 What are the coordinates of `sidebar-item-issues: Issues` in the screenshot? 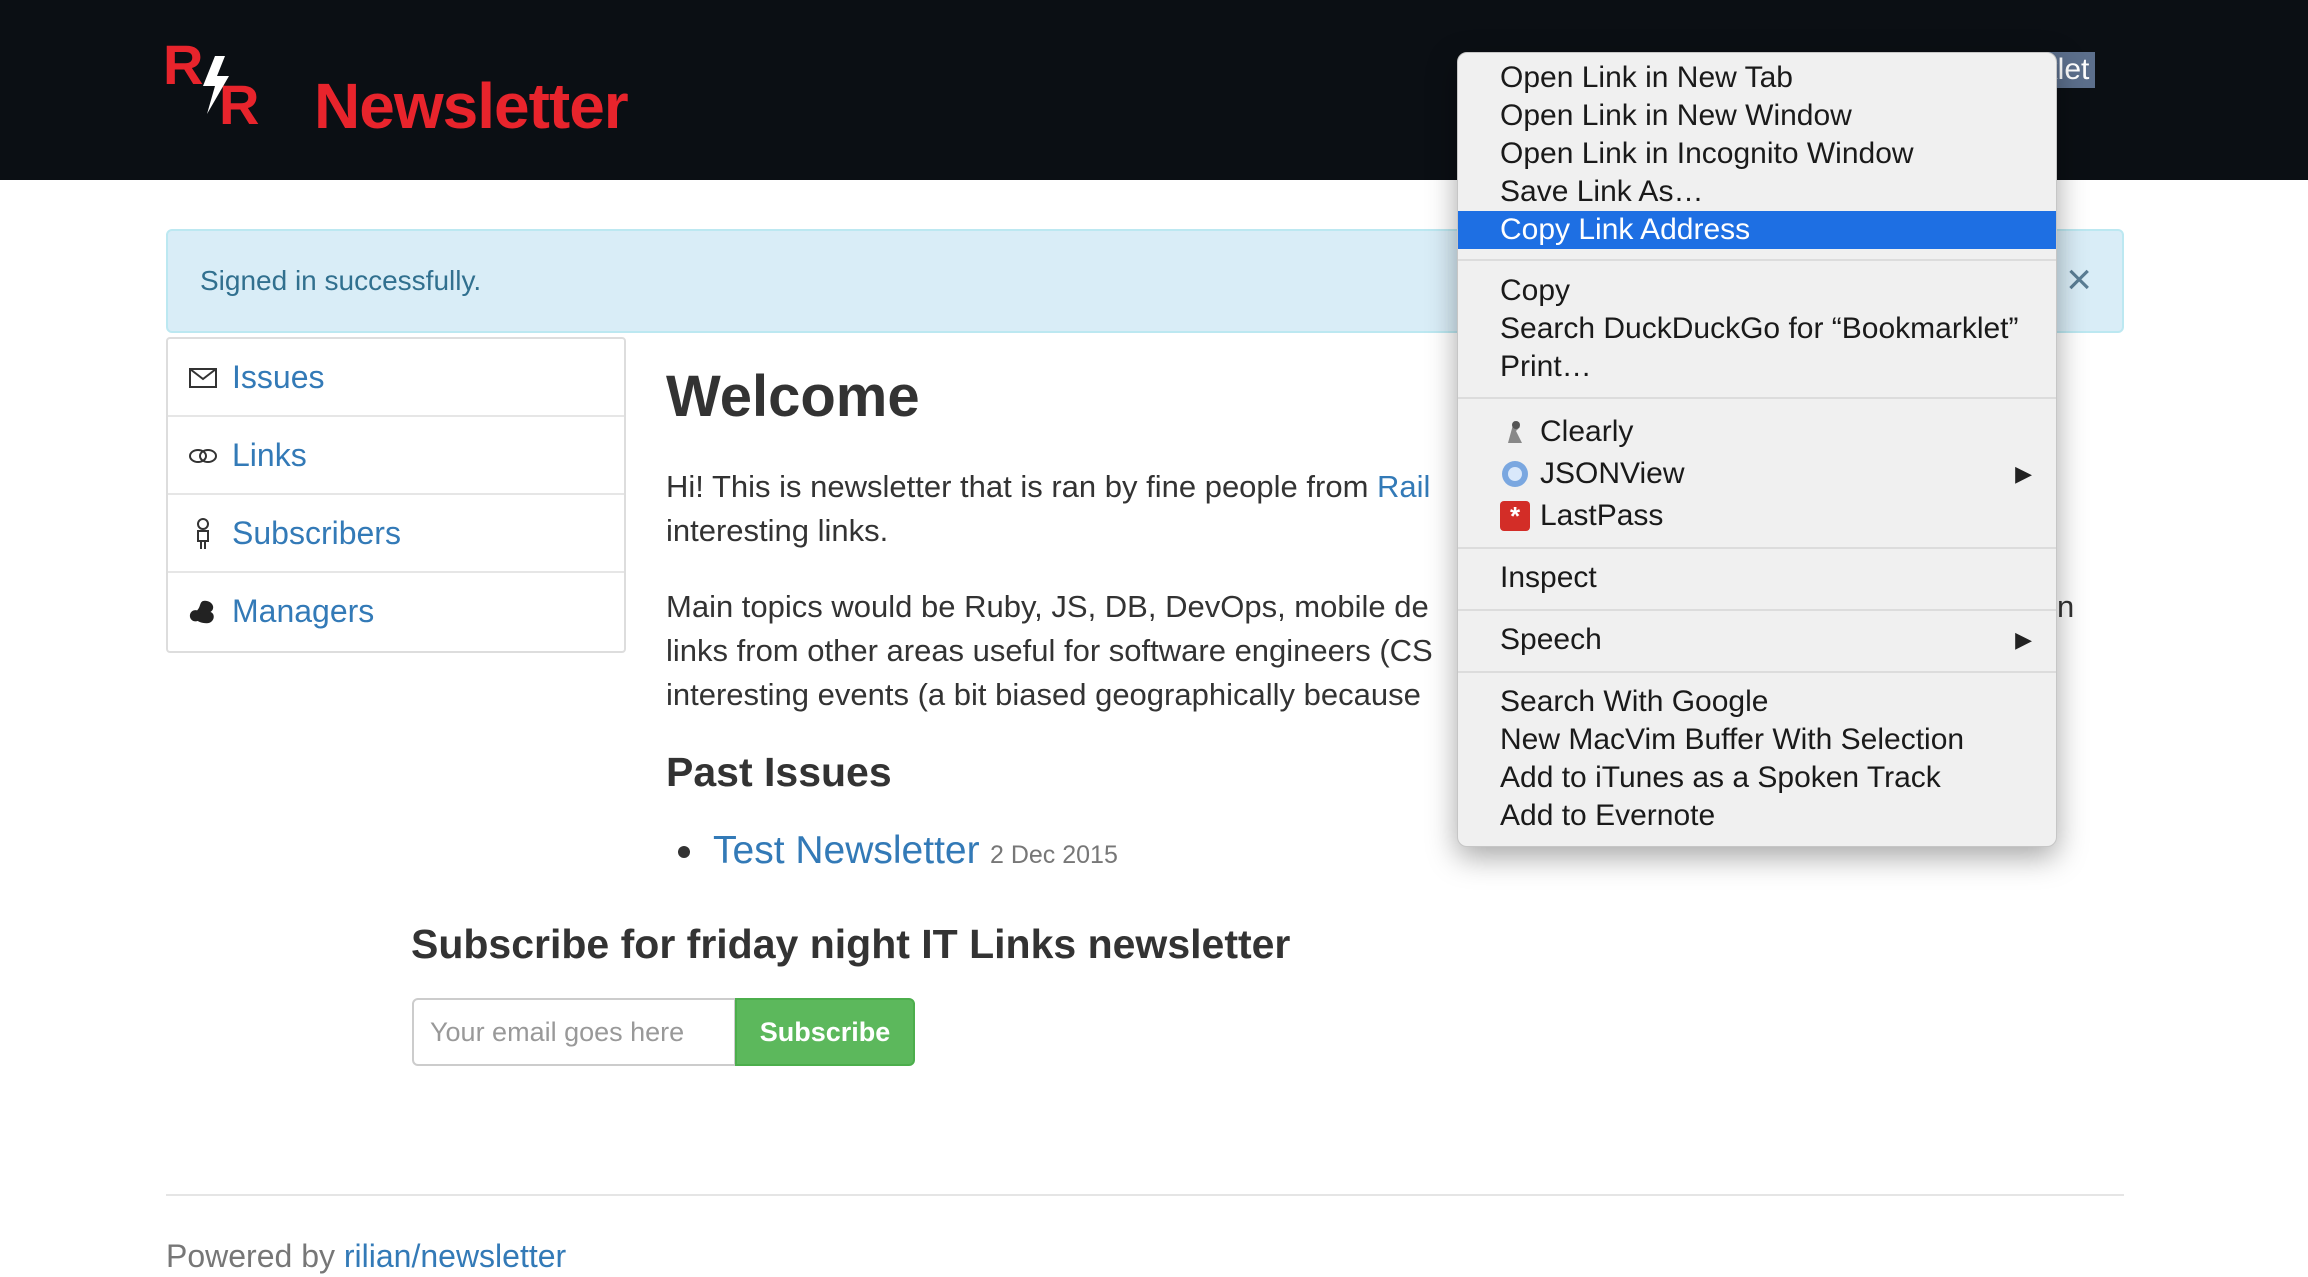 It's located at (396, 378).